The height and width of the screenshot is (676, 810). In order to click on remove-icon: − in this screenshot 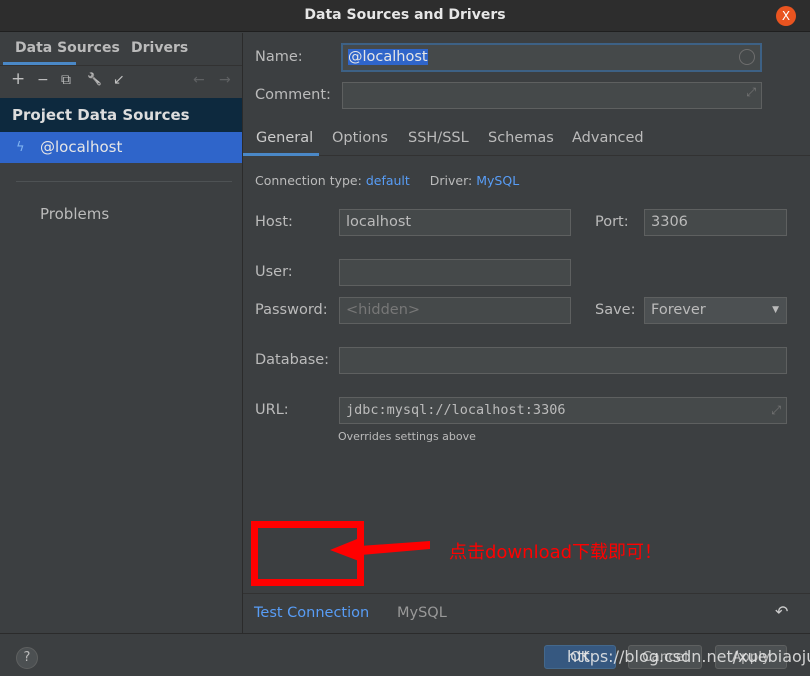, I will do `click(43, 80)`.